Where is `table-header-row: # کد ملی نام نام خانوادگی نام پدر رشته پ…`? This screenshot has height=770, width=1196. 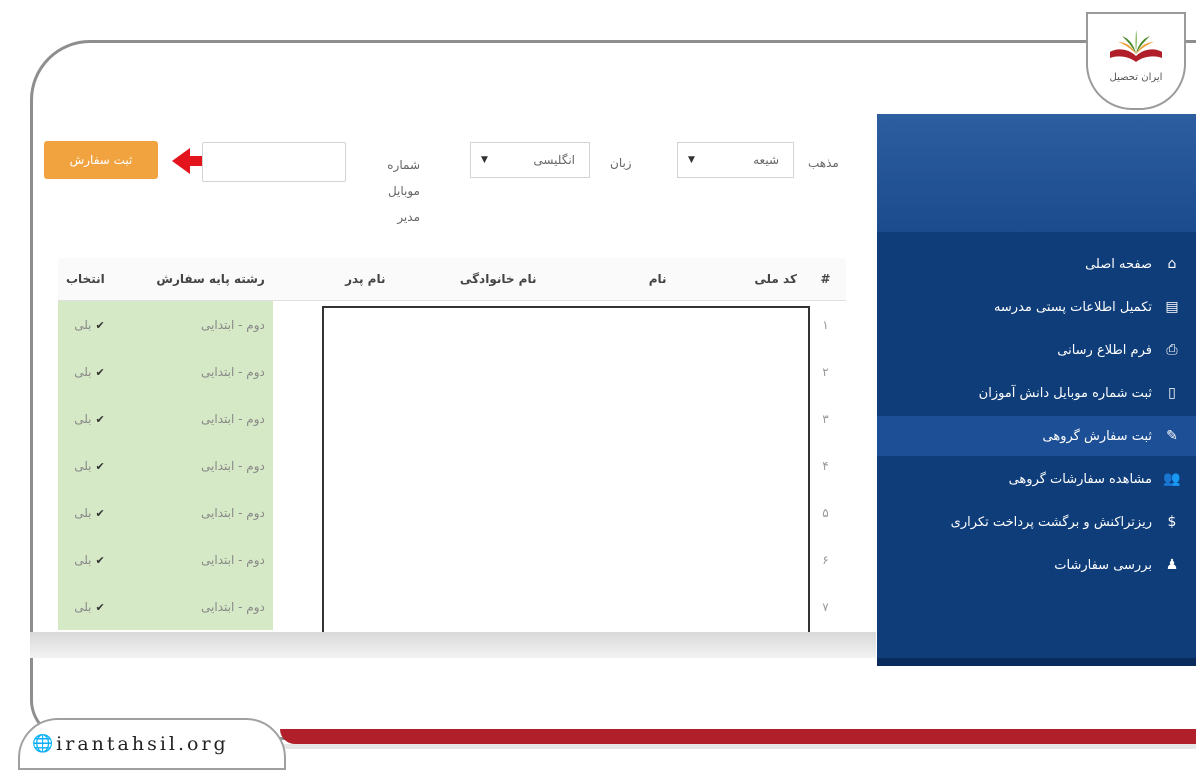
table-header-row: # کد ملی نام نام خانوادگی نام پدر رشته پ… is located at coordinates (452, 279).